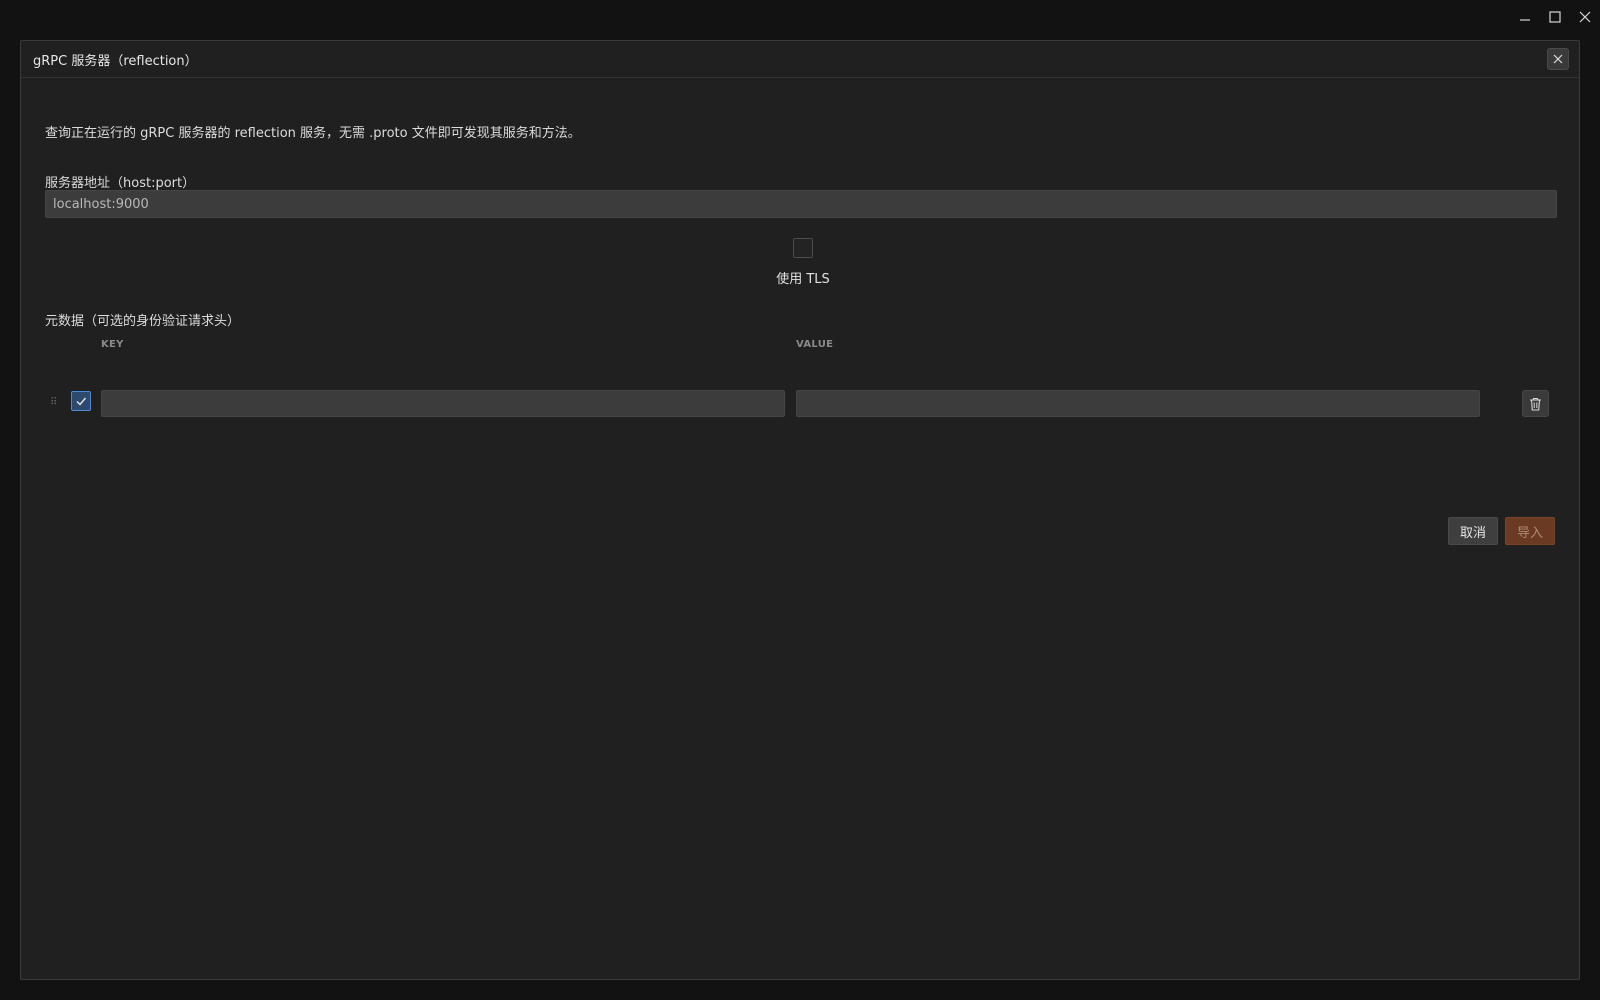 This screenshot has height=1000, width=1600. What do you see at coordinates (1530, 531) in the screenshot?
I see `import-button: 导入` at bounding box center [1530, 531].